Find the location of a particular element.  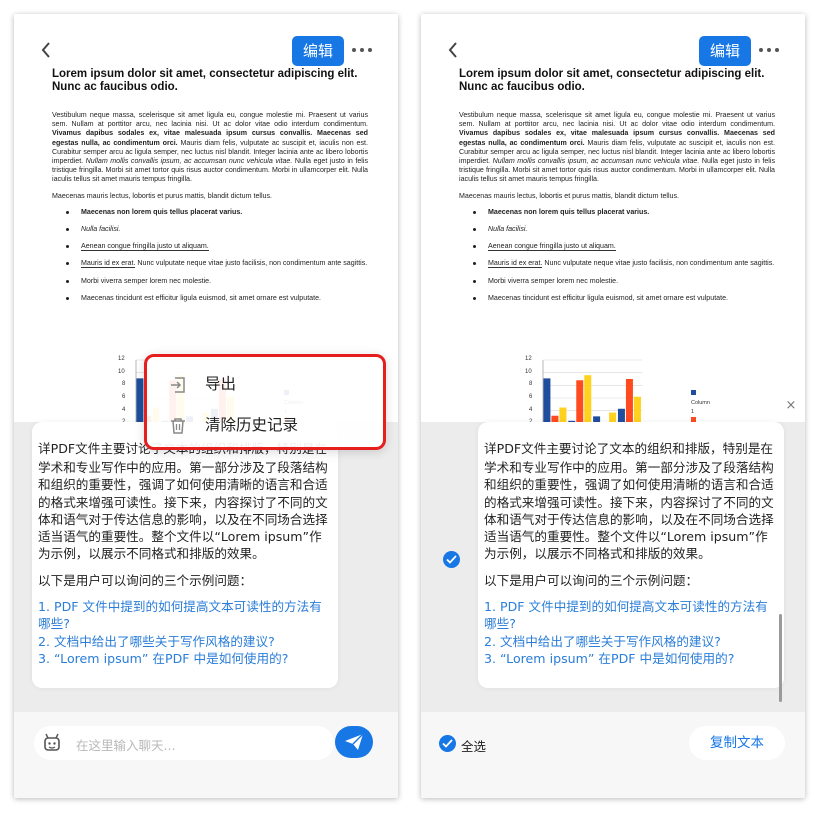

trash-icon is located at coordinates (178, 426).